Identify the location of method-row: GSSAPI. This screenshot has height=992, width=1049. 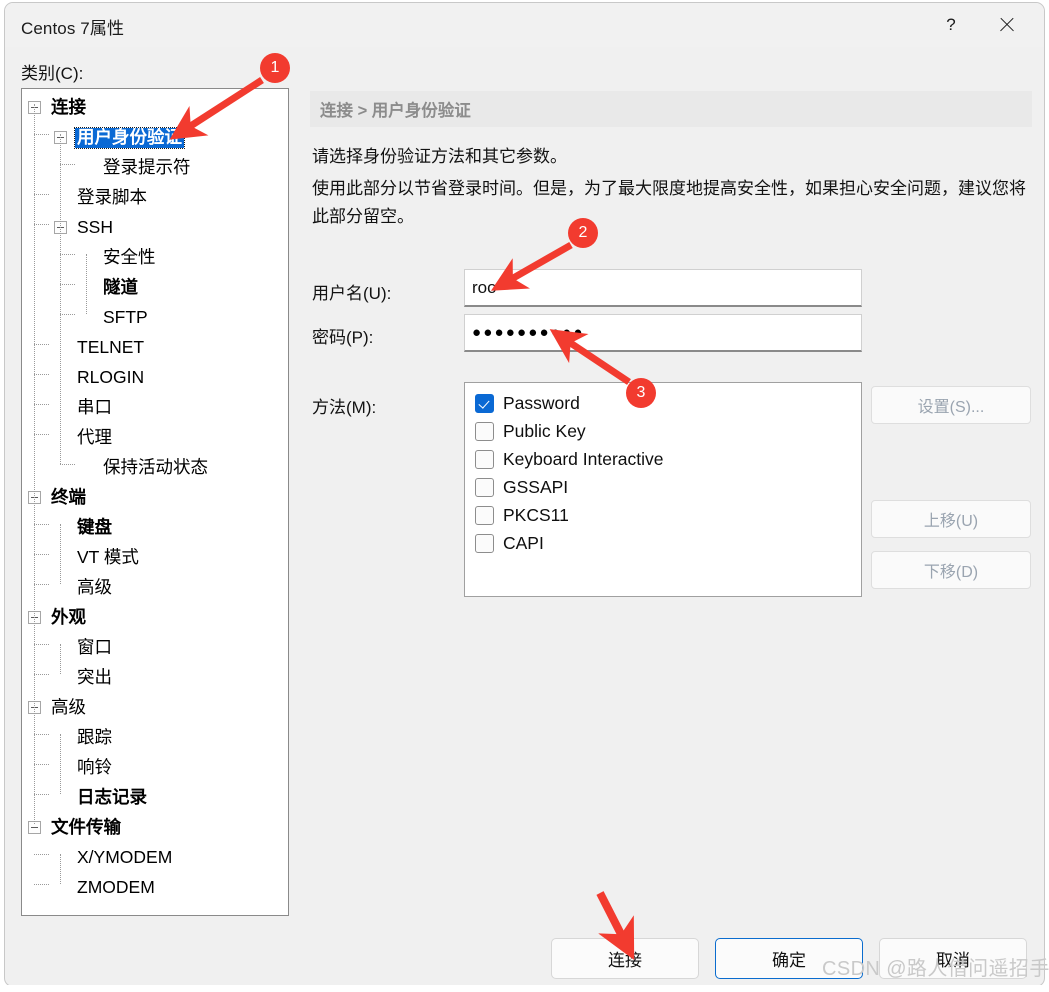
(668, 487).